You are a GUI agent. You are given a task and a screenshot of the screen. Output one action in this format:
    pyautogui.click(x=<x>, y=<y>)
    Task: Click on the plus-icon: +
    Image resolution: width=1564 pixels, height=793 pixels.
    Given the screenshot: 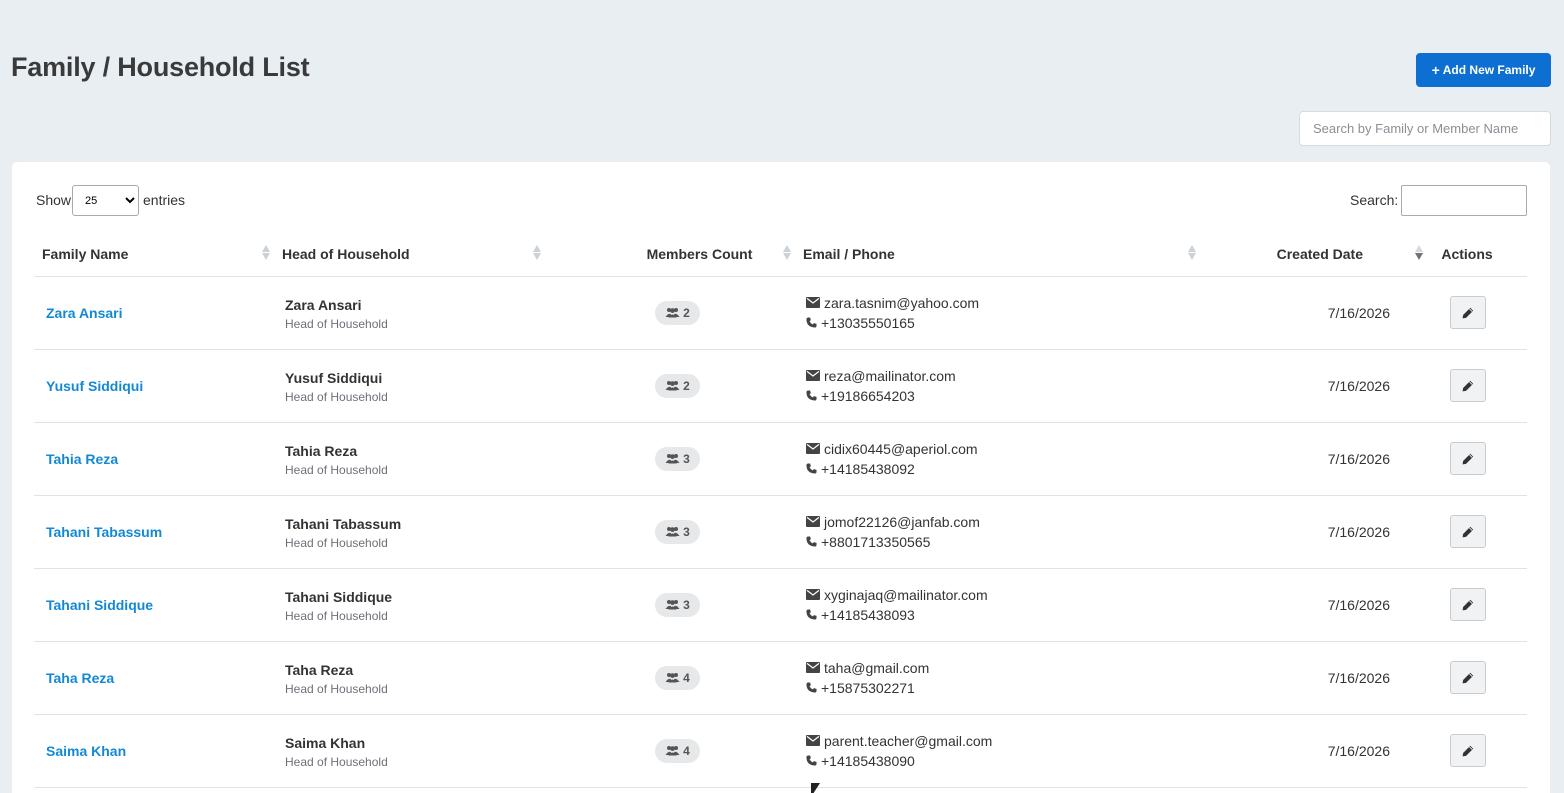 What is the action you would take?
    pyautogui.click(x=1435, y=70)
    